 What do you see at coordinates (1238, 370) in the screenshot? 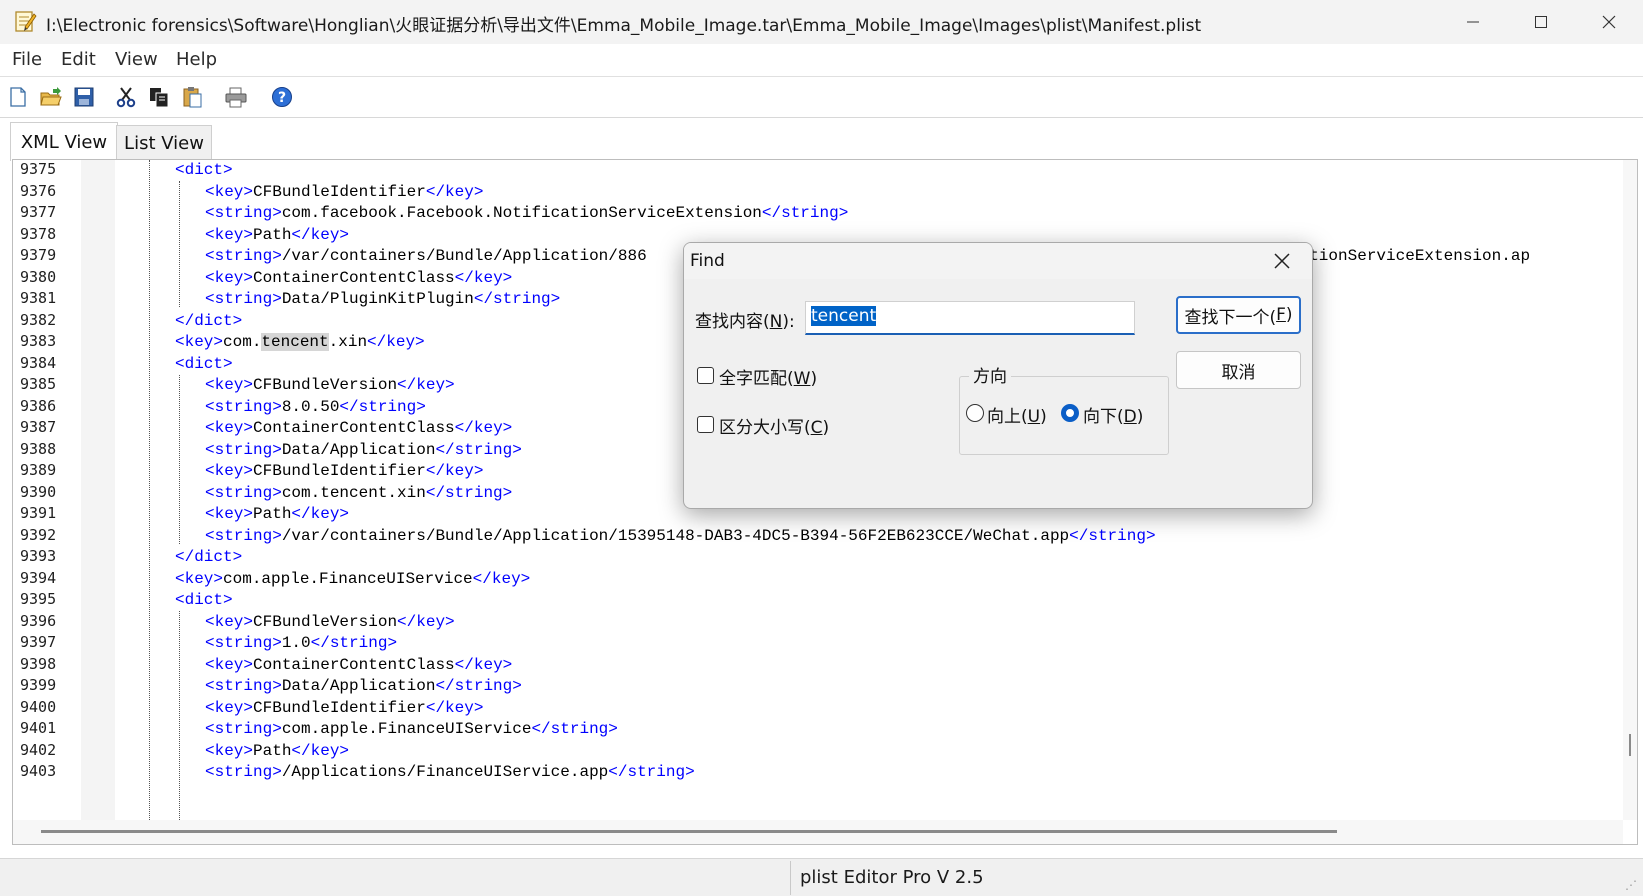
I see `cancel-button: 取消` at bounding box center [1238, 370].